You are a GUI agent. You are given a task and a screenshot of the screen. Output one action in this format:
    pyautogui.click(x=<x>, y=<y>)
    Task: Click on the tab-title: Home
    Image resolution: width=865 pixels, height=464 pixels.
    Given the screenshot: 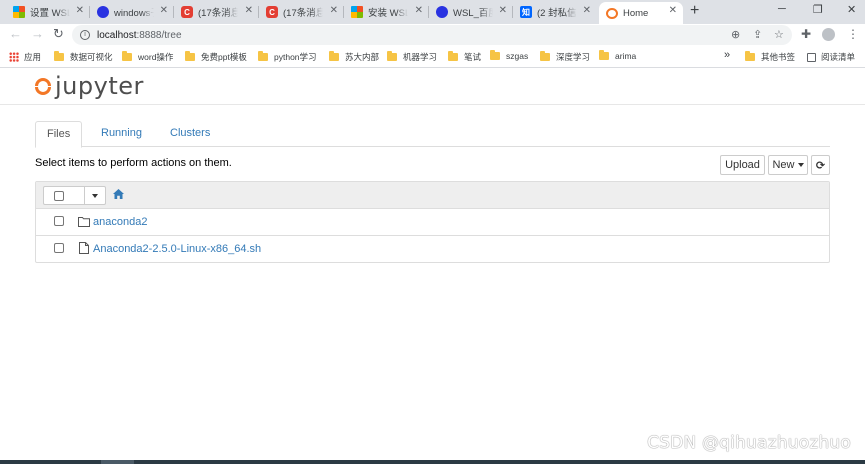 What is the action you would take?
    pyautogui.click(x=636, y=13)
    